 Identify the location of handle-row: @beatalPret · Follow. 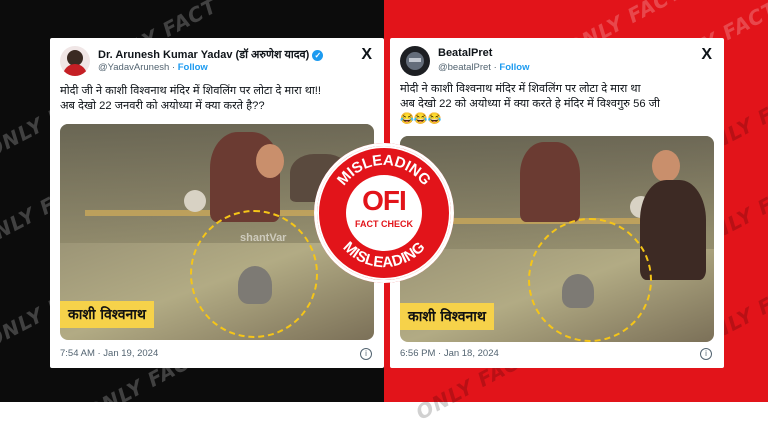
(483, 67).